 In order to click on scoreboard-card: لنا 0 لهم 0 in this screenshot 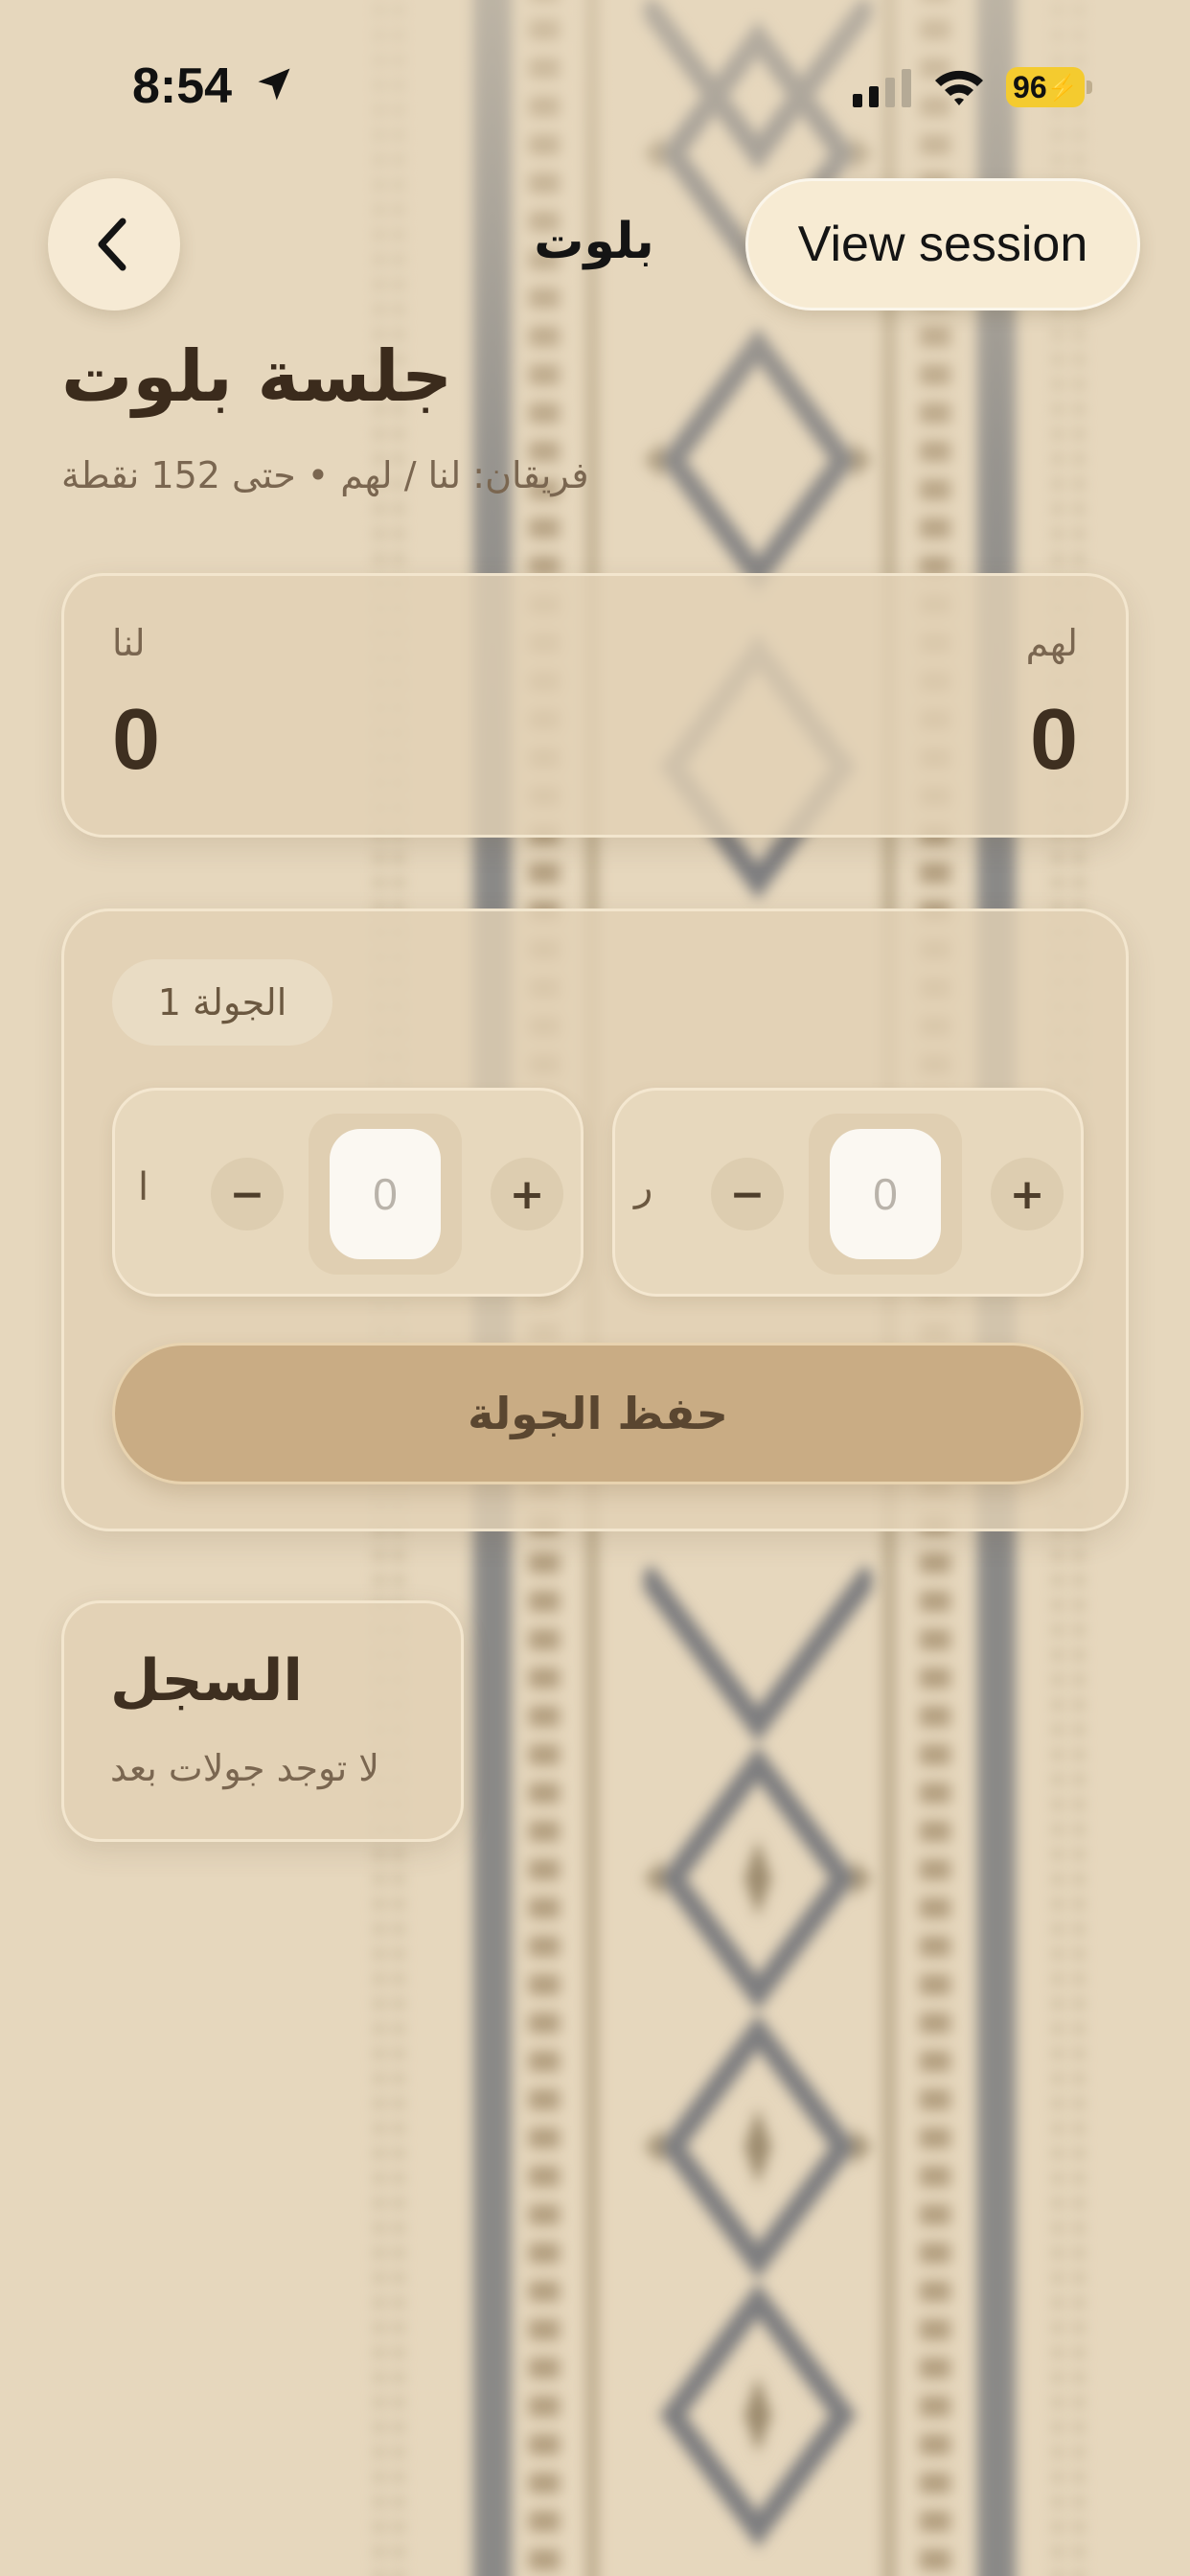, I will do `click(595, 705)`.